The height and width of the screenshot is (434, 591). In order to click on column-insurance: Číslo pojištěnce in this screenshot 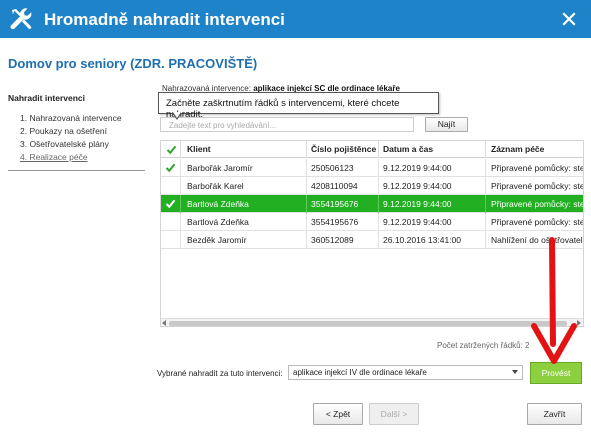, I will do `click(343, 149)`.